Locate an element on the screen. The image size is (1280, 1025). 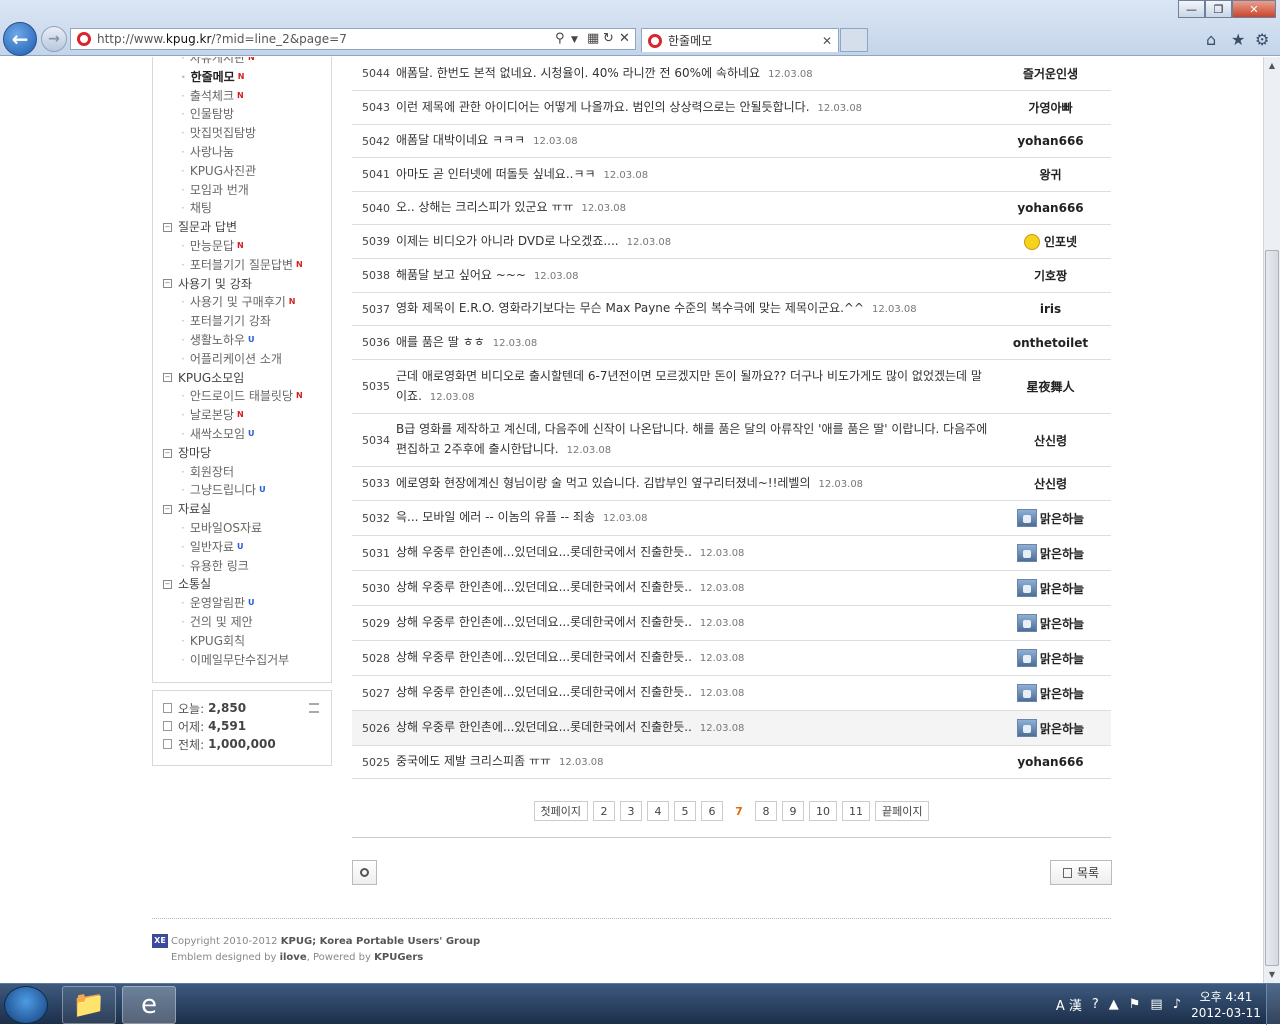
row-author: iris is located at coordinates (1050, 309).